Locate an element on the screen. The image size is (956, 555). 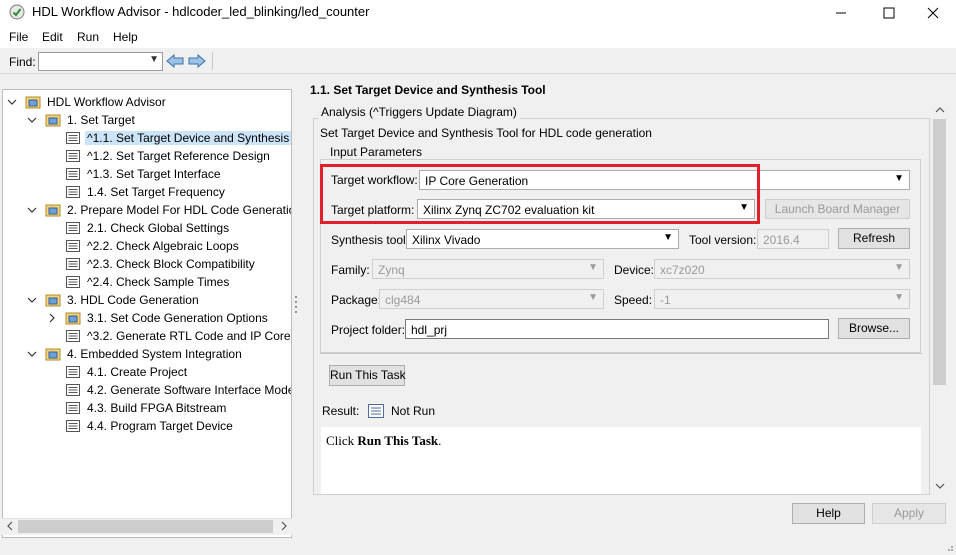
tree-item-2-1: 2.1. Check Global Settings is located at coordinates (148, 228).